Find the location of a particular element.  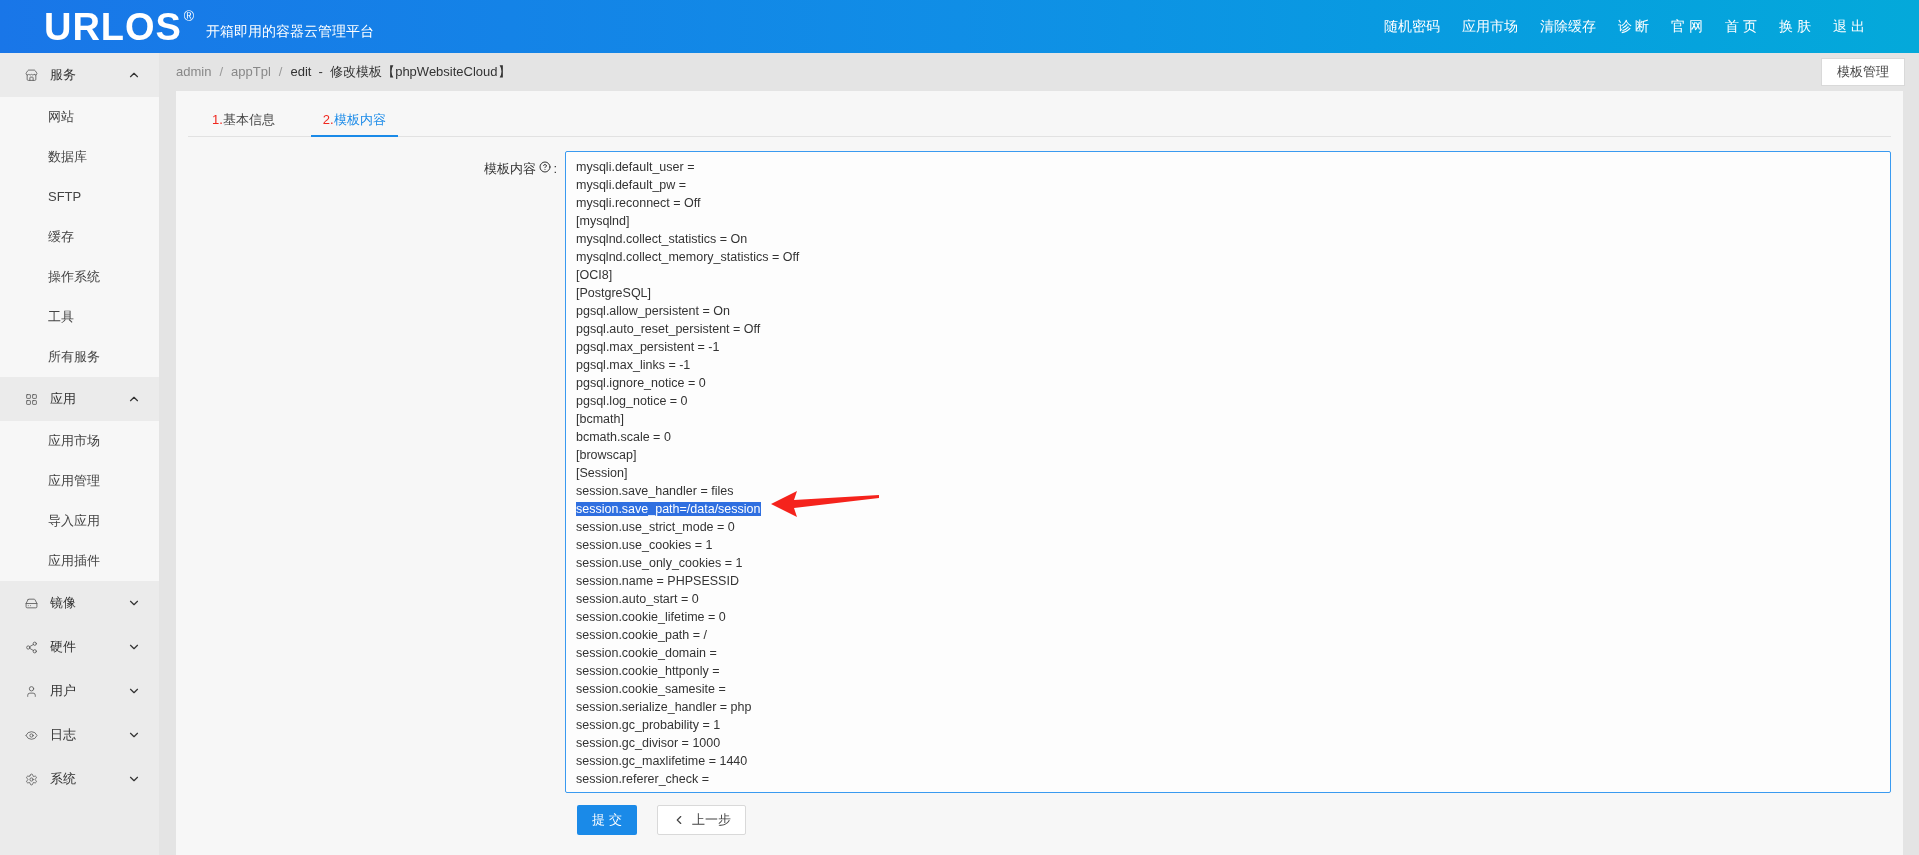

sidebar-item: SFTP is located at coordinates (79, 197).